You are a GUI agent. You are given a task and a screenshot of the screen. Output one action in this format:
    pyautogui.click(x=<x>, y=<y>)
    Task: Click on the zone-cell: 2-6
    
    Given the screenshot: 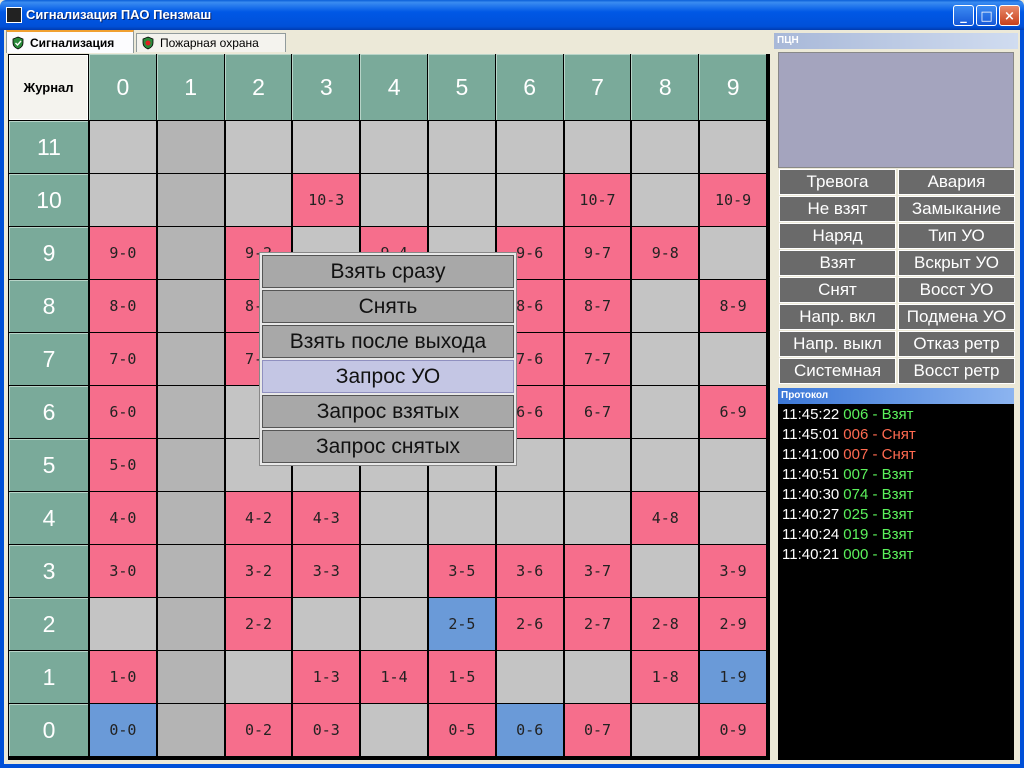 What is the action you would take?
    pyautogui.click(x=529, y=624)
    